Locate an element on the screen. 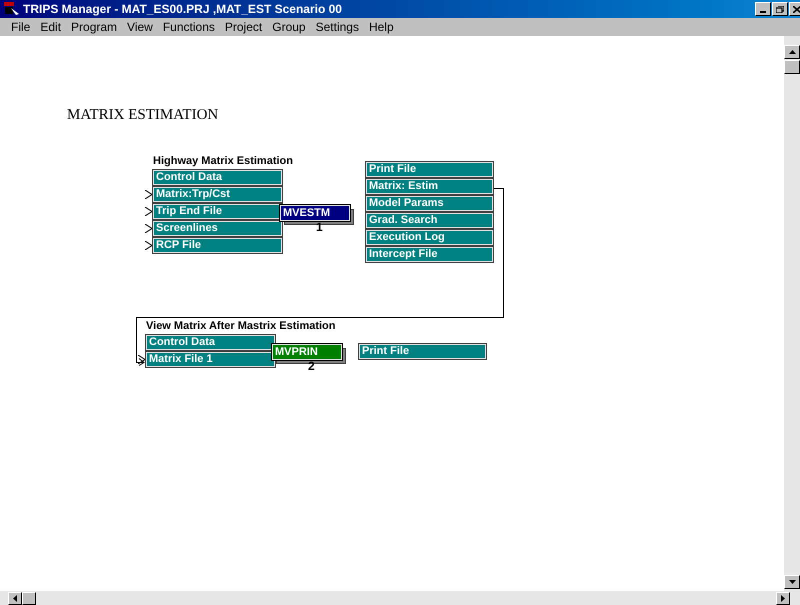 Image resolution: width=800 pixels, height=605 pixels. file-node: RCP File is located at coordinates (217, 245).